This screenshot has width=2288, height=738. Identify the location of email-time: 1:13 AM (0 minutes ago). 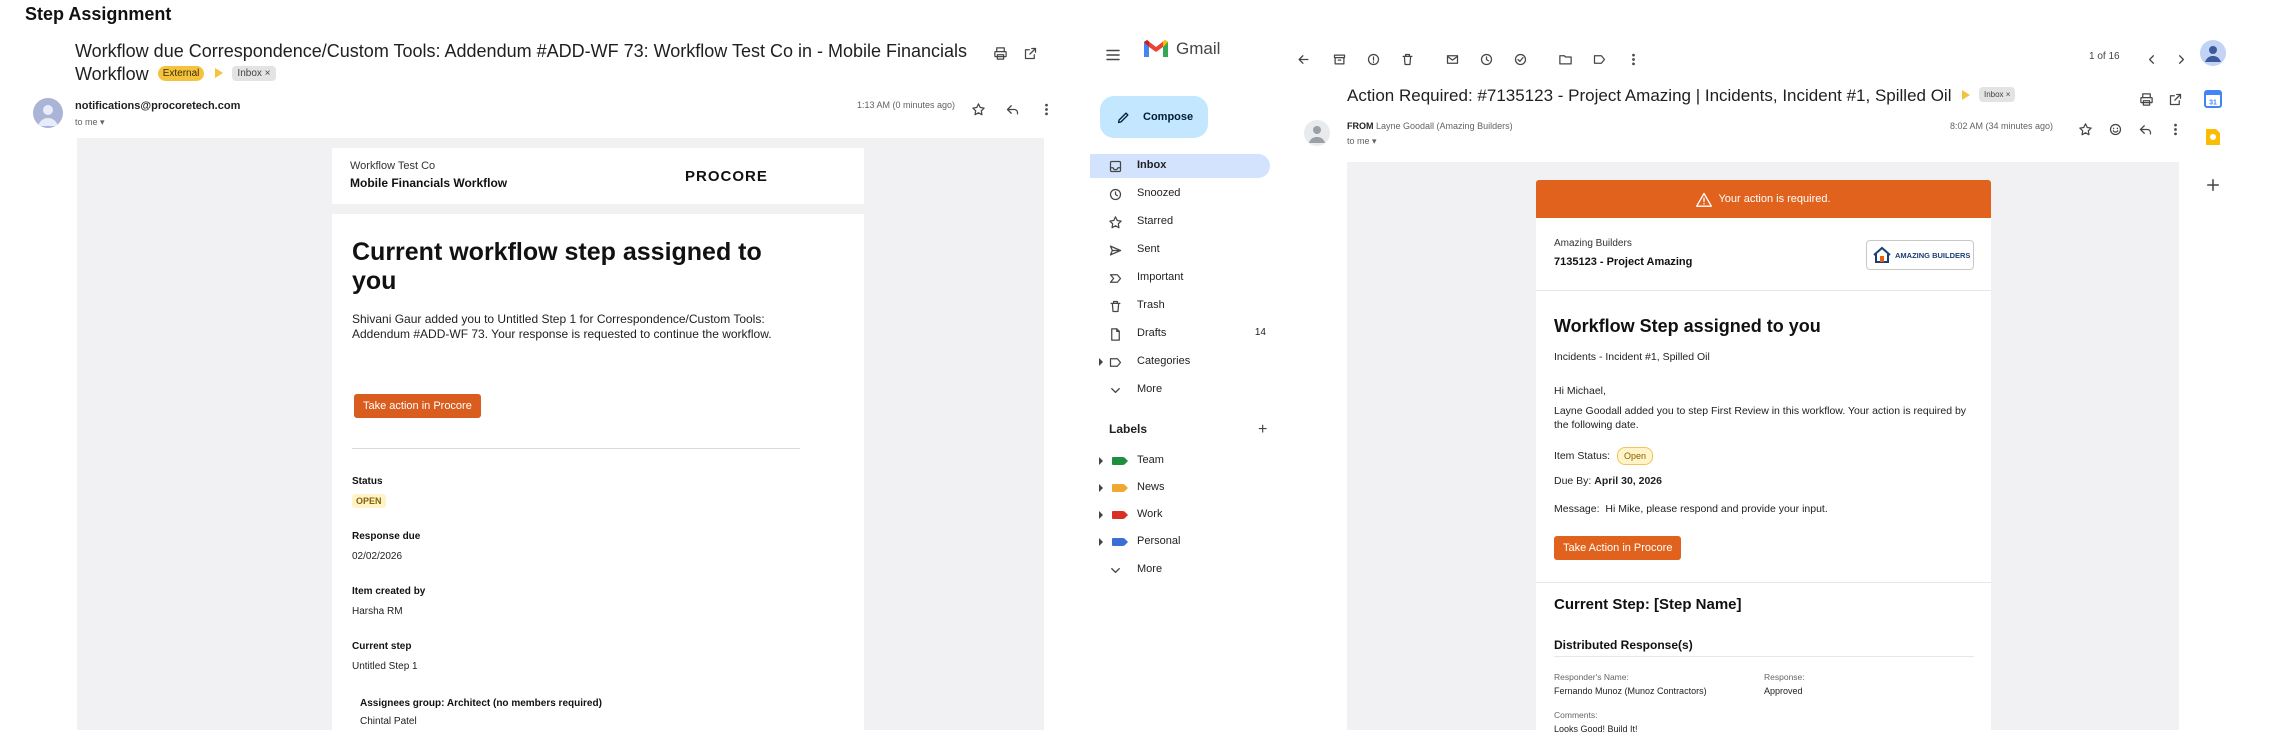
(906, 105).